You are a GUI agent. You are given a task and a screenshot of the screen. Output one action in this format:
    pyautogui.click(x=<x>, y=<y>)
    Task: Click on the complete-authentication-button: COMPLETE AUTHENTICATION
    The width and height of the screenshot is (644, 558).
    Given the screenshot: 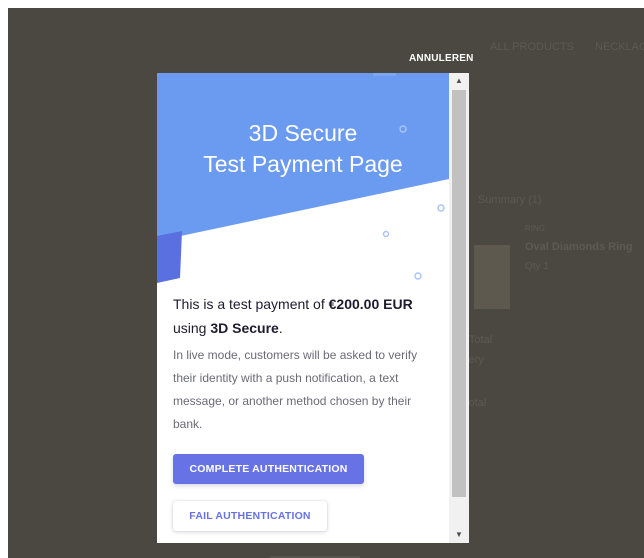 What is the action you would take?
    pyautogui.click(x=268, y=469)
    